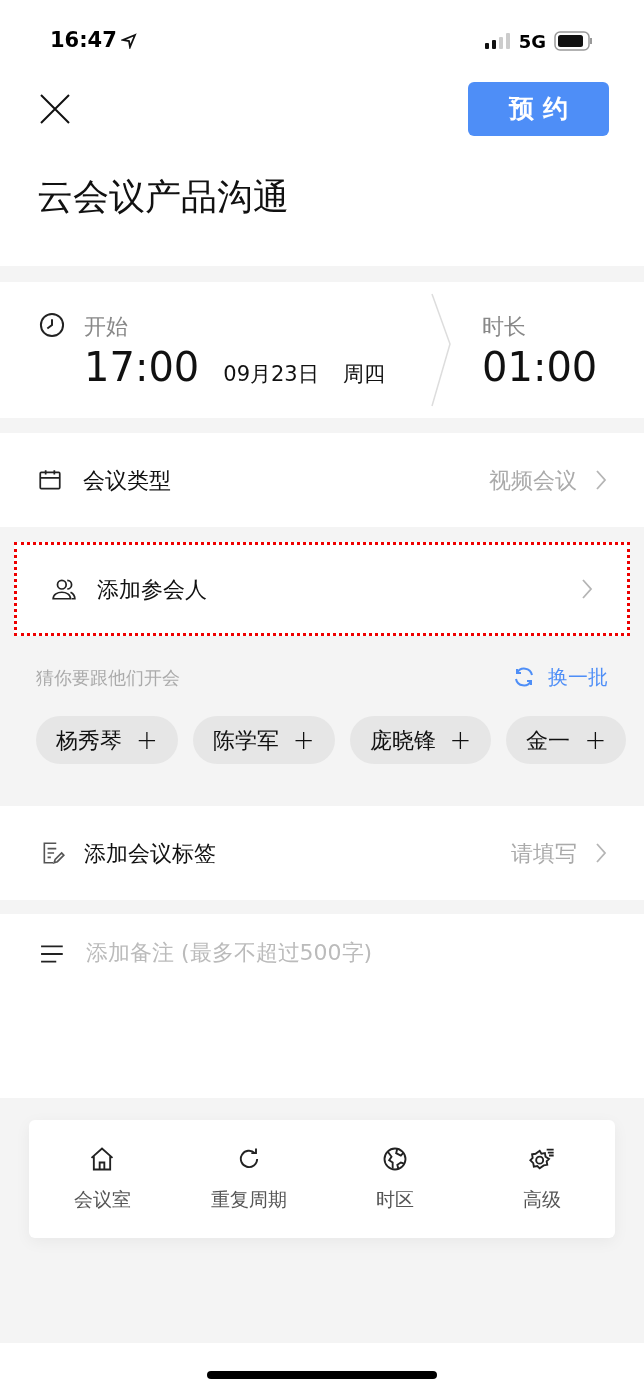  Describe the element at coordinates (544, 853) in the screenshot. I see `row-value: 请填写` at that location.